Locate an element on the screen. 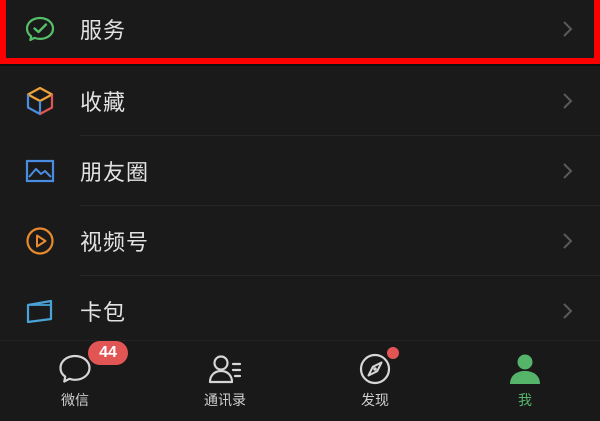  wechat-pay-check-icon is located at coordinates (40, 29).